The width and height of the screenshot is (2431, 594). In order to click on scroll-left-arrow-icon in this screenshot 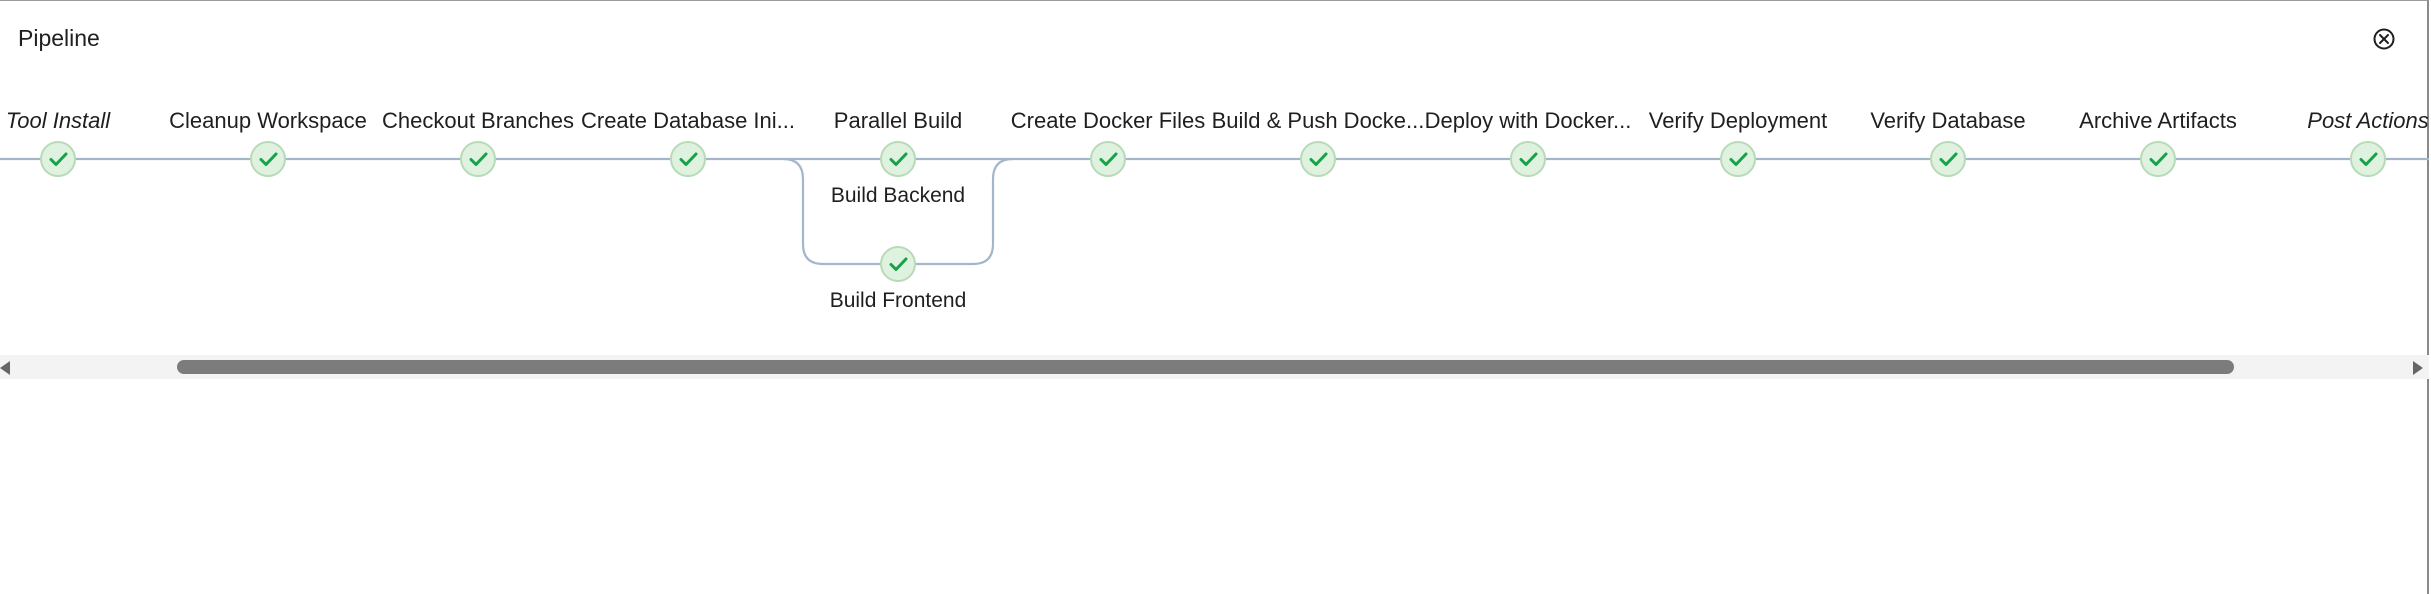, I will do `click(5, 368)`.